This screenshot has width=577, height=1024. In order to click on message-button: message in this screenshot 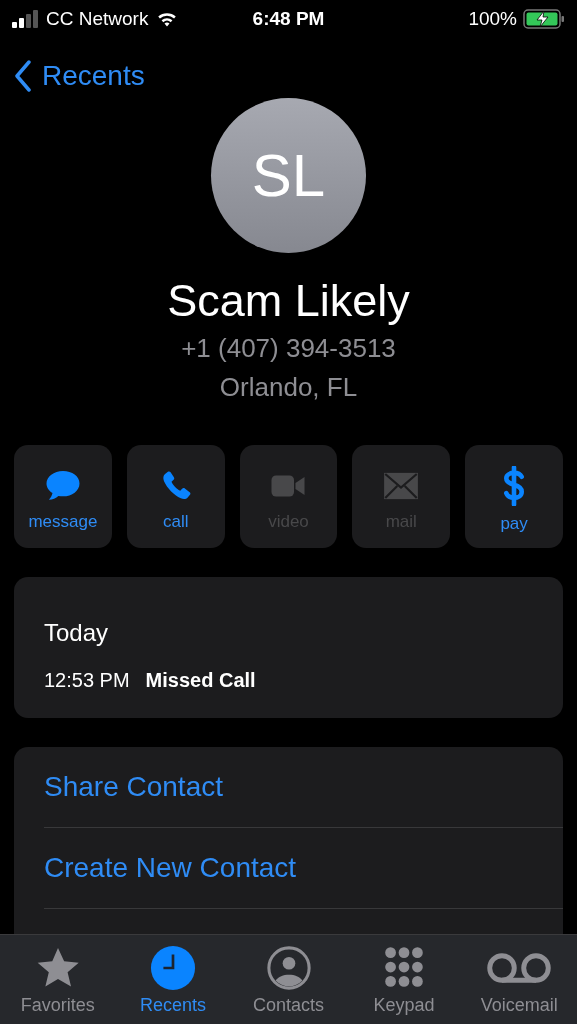, I will do `click(63, 496)`.